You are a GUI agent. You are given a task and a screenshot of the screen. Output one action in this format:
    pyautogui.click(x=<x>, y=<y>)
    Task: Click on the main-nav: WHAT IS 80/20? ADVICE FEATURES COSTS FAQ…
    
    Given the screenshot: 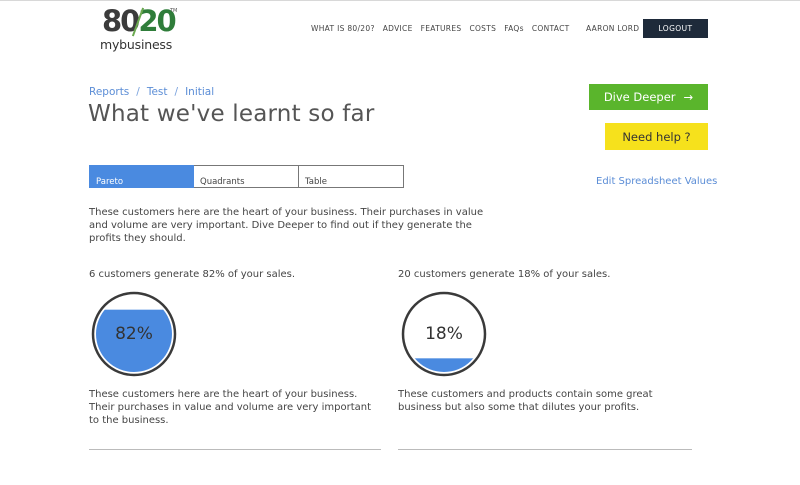 What is the action you would take?
    pyautogui.click(x=440, y=28)
    